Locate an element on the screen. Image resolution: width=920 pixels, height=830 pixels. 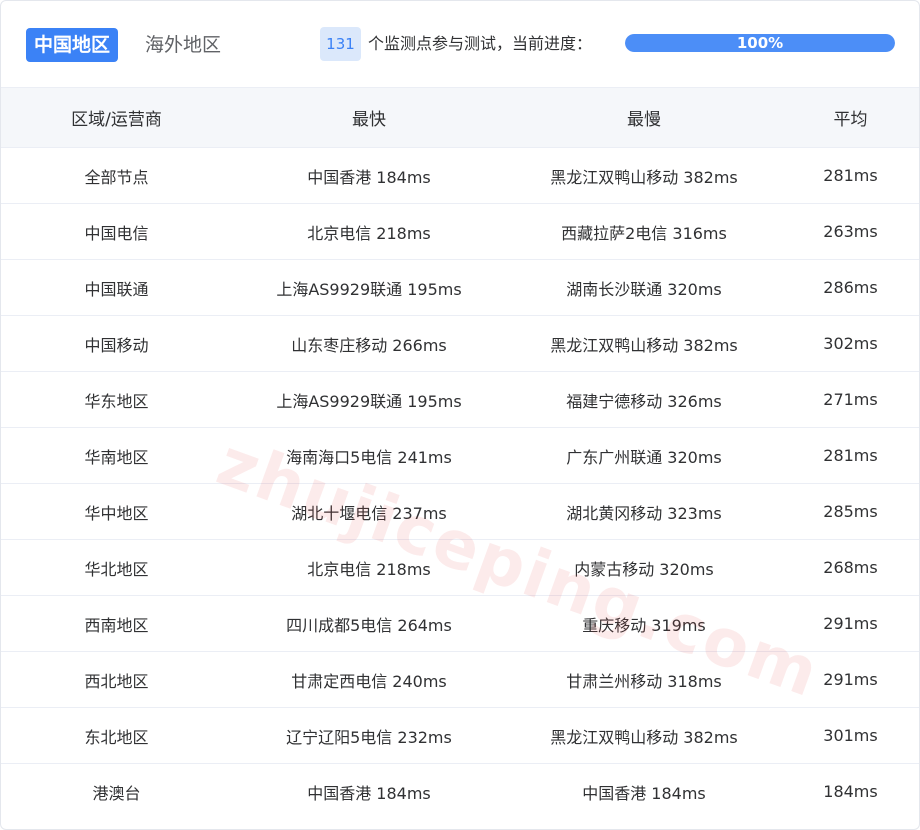
slowest-cell: 中国香港 184ms is located at coordinates (644, 793).